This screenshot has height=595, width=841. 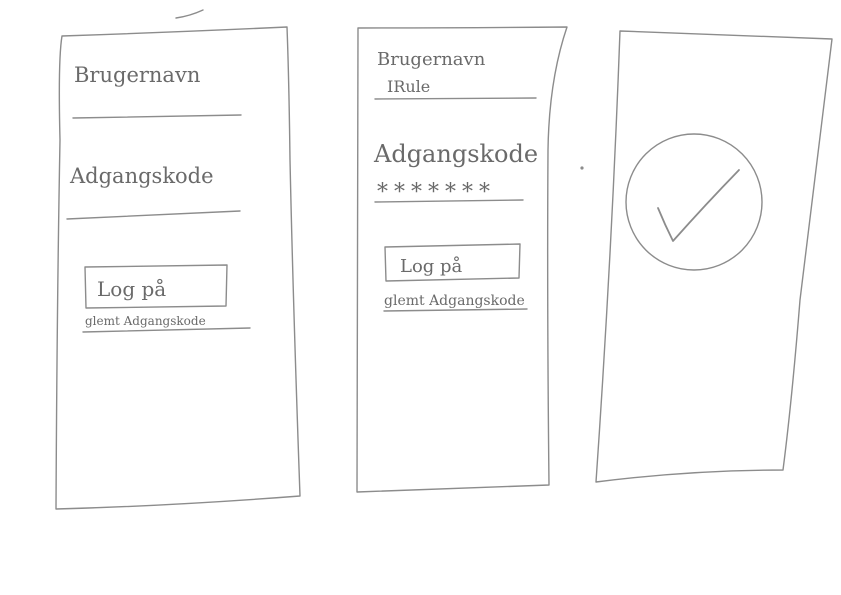 What do you see at coordinates (431, 266) in the screenshot?
I see `login-button-label-2: Log på` at bounding box center [431, 266].